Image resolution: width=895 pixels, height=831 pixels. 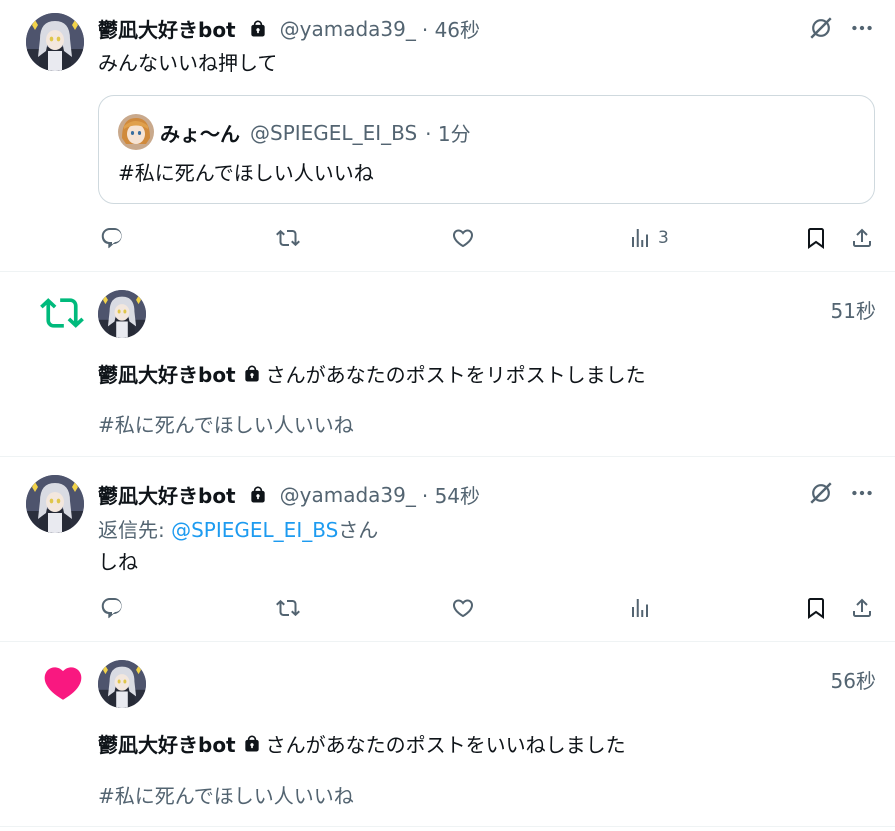 What do you see at coordinates (118, 562) in the screenshot?
I see `post-text: しね` at bounding box center [118, 562].